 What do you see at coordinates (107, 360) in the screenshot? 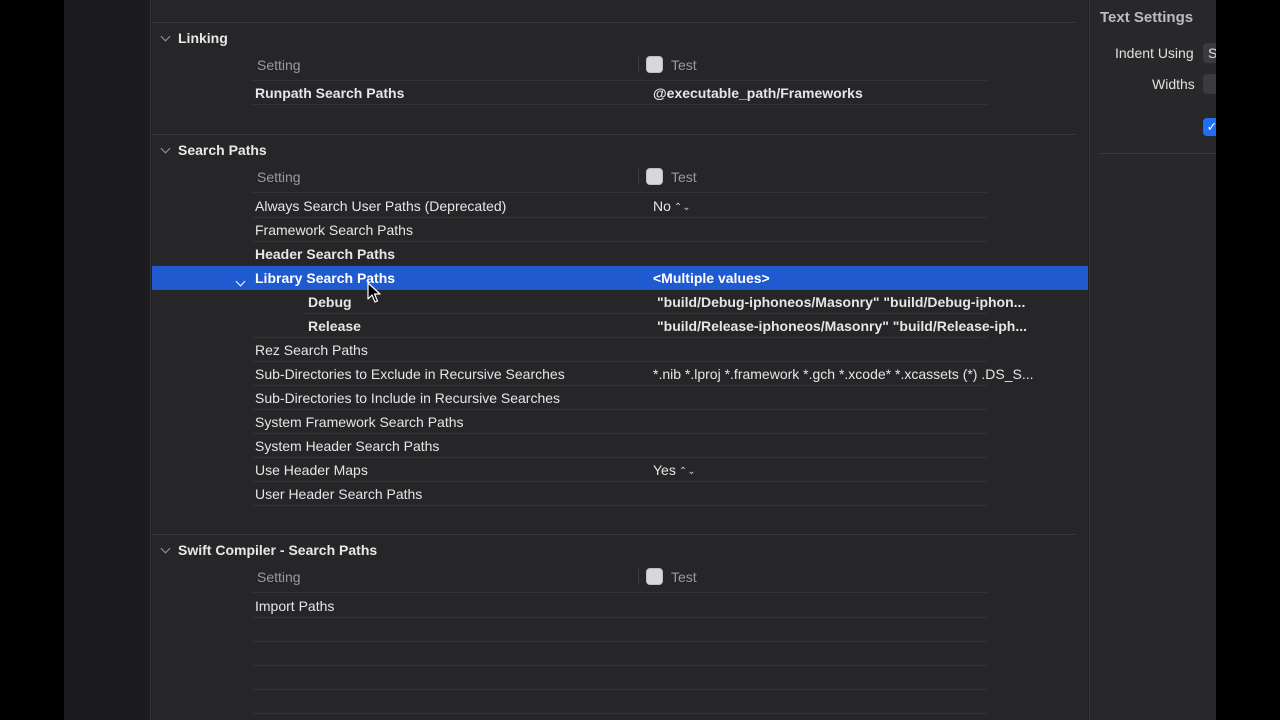
I see `navigator-pane` at bounding box center [107, 360].